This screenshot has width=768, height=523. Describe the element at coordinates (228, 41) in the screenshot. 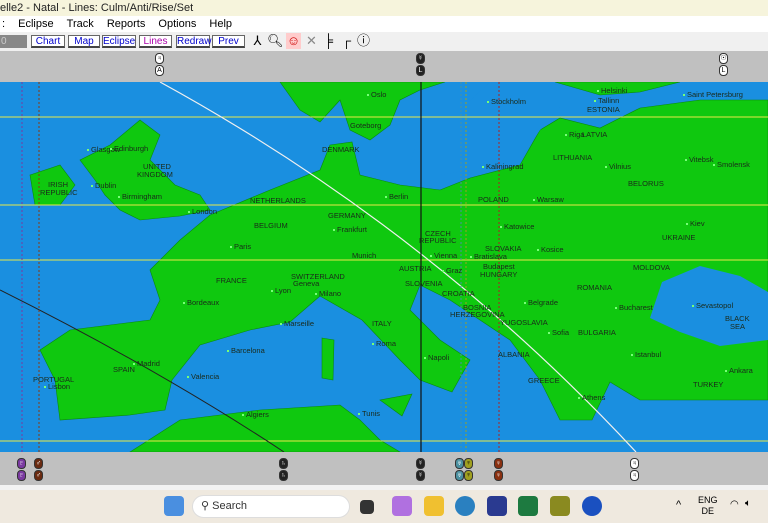

I see `prev-button: Prev` at that location.